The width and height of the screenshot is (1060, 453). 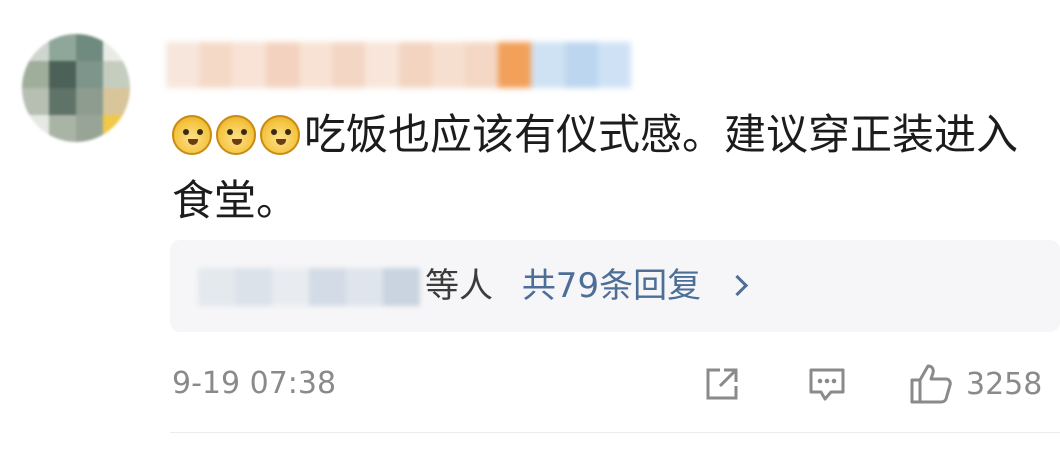 I want to click on reply-suffix: 等人, so click(x=459, y=286).